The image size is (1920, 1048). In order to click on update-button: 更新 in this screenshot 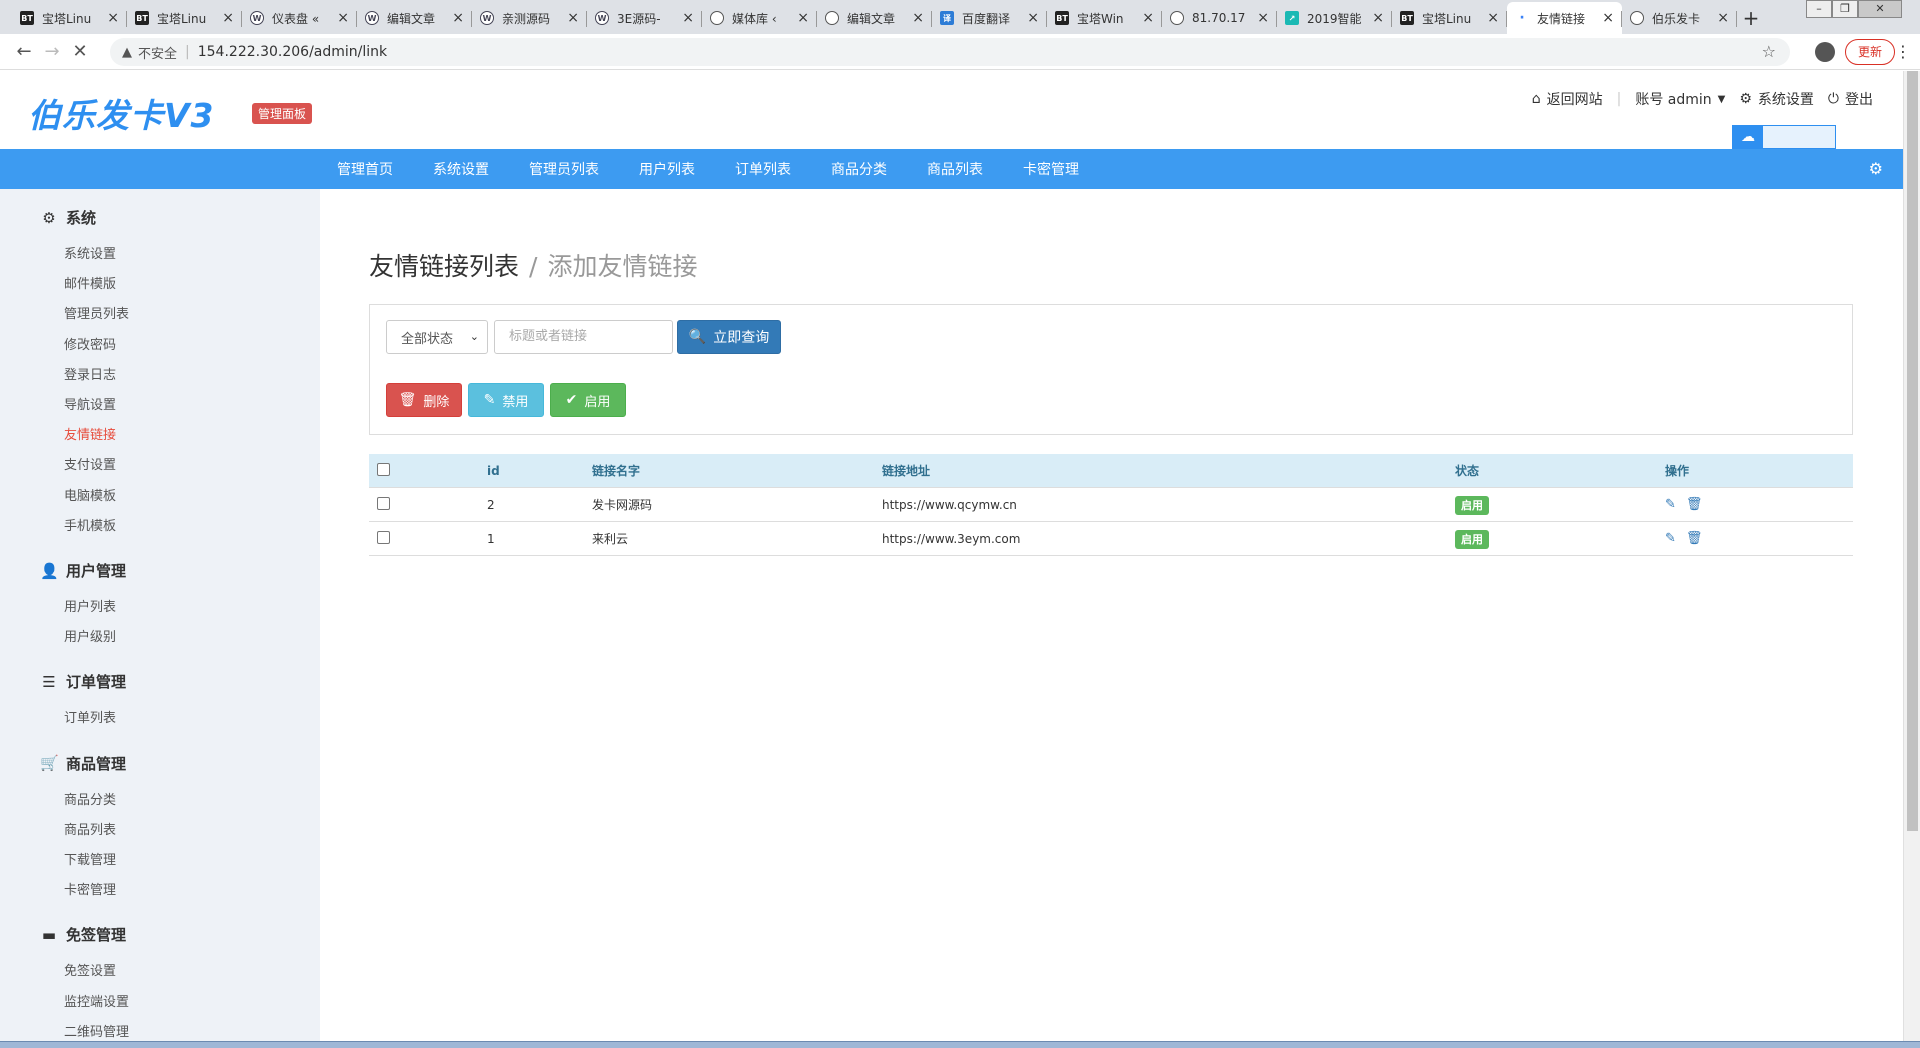, I will do `click(1870, 52)`.